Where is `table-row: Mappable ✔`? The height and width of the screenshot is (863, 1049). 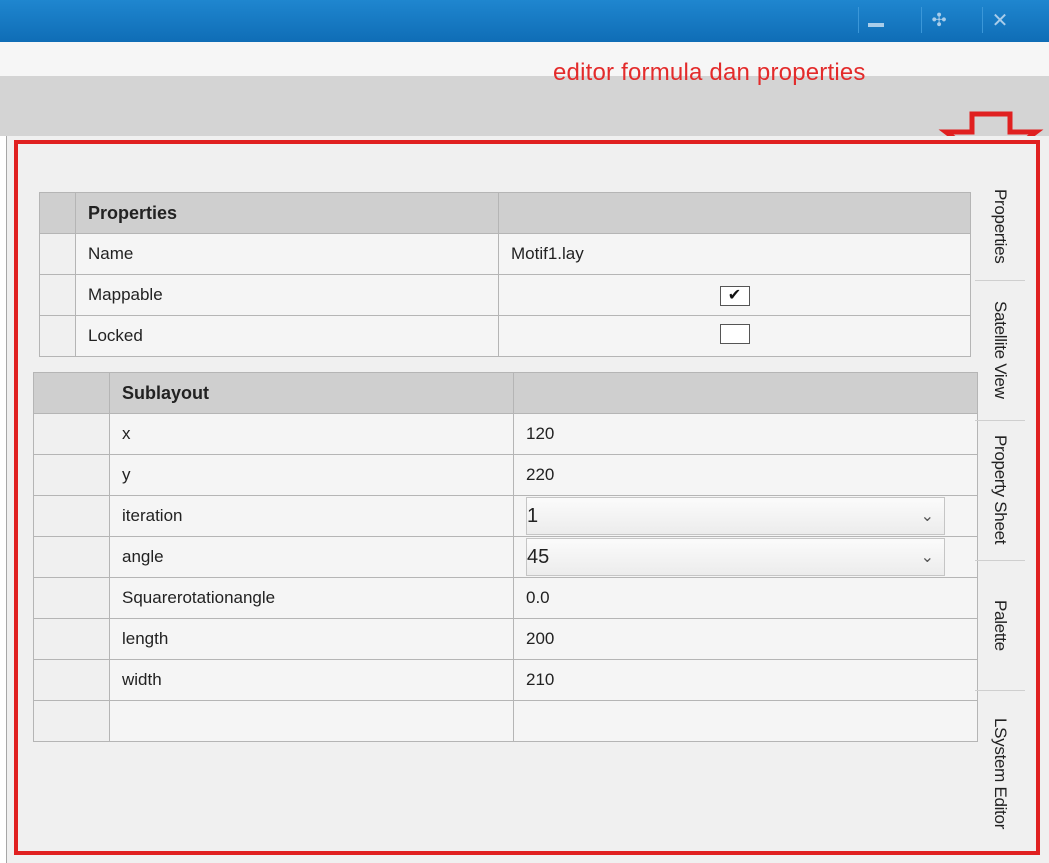 table-row: Mappable ✔ is located at coordinates (505, 295).